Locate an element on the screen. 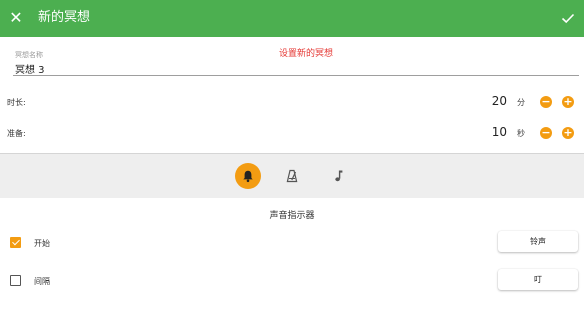 The image size is (584, 312). name-field is located at coordinates (296, 68).